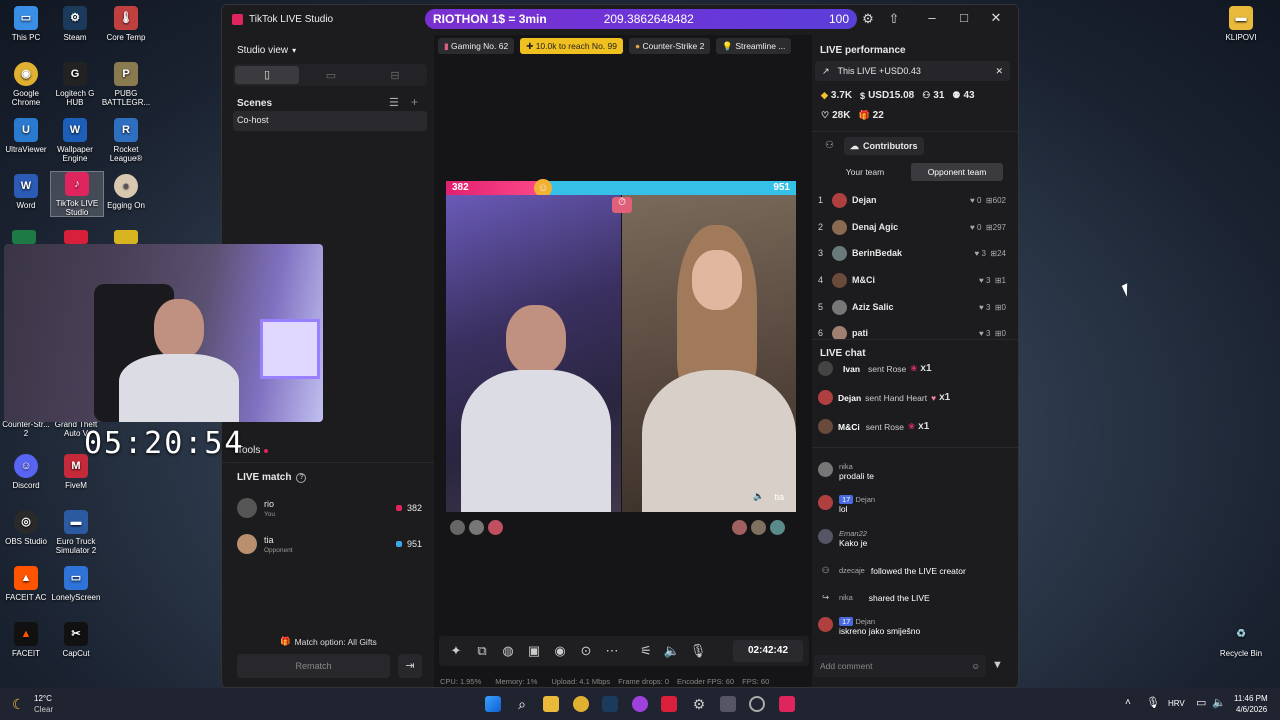 The height and width of the screenshot is (720, 1280). What do you see at coordinates (586, 651) in the screenshot?
I see `camera-icon: ⊙` at bounding box center [586, 651].